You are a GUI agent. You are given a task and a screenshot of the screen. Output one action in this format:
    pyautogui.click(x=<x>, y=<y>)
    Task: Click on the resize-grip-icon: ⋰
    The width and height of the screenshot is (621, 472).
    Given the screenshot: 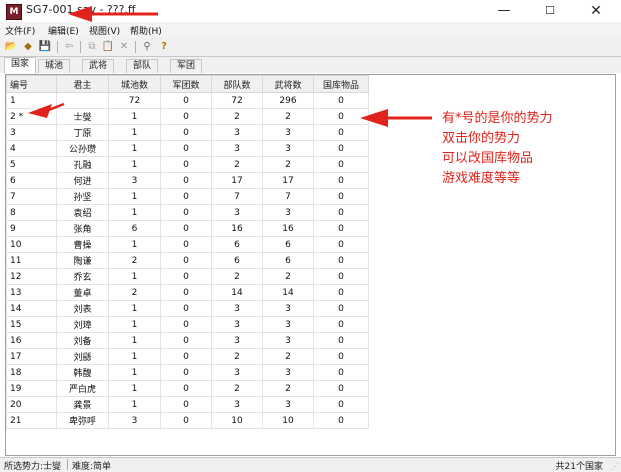 What is the action you would take?
    pyautogui.click(x=615, y=466)
    